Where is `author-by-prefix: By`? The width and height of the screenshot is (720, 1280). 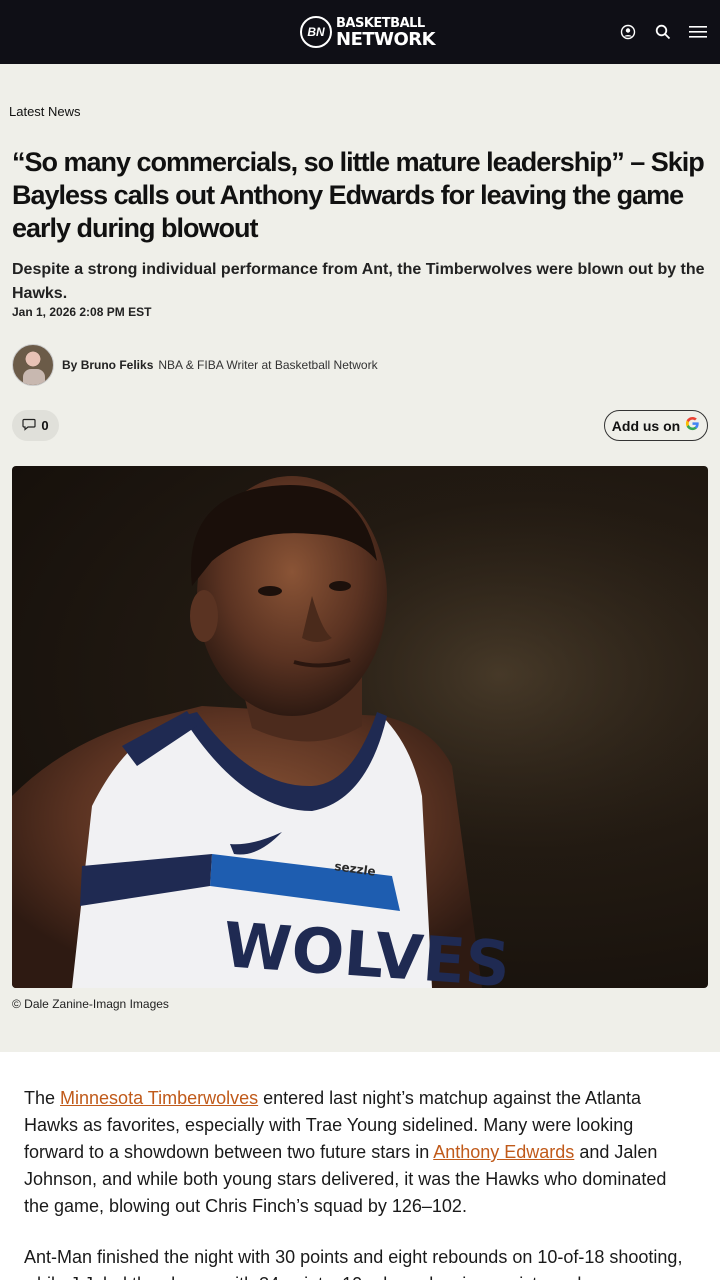
author-by-prefix: By is located at coordinates (70, 365).